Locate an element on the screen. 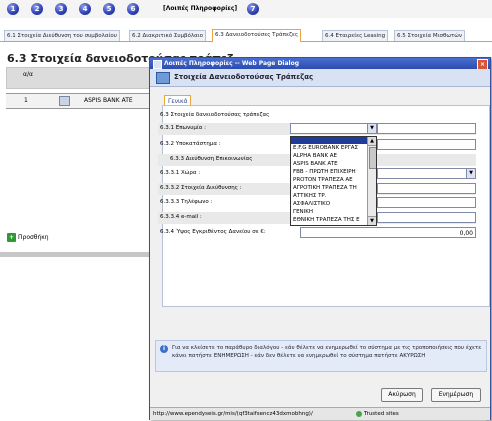  add-button-label: Προσθήκη is located at coordinates (33, 237).